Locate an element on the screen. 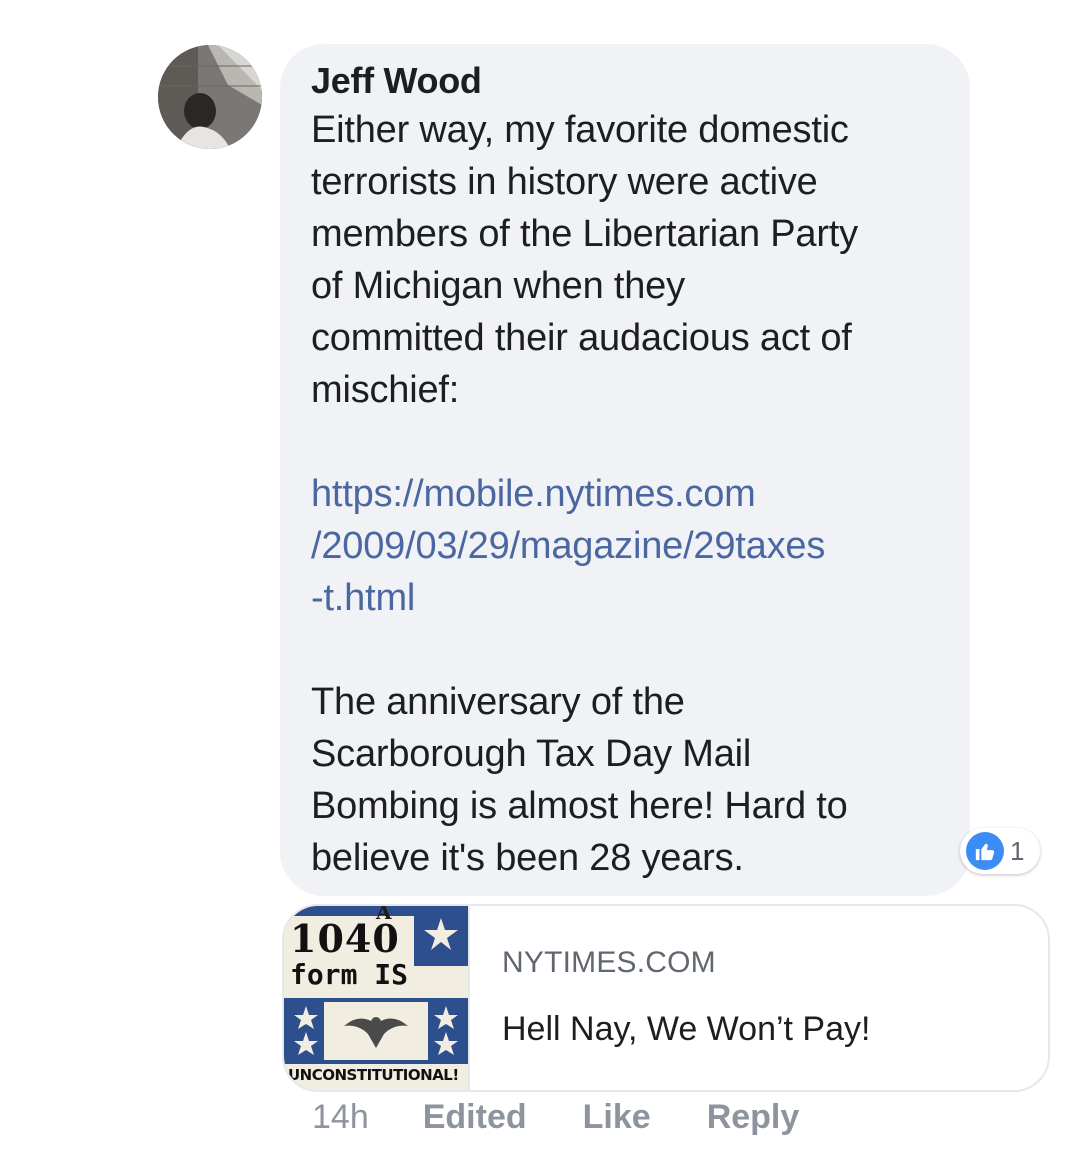  reaction-count-pill: 1 is located at coordinates (1000, 851).